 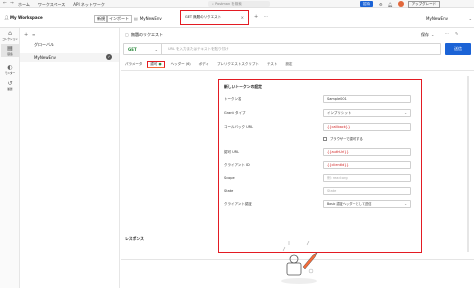 What do you see at coordinates (458, 49) in the screenshot?
I see `send-button: 送信` at bounding box center [458, 49].